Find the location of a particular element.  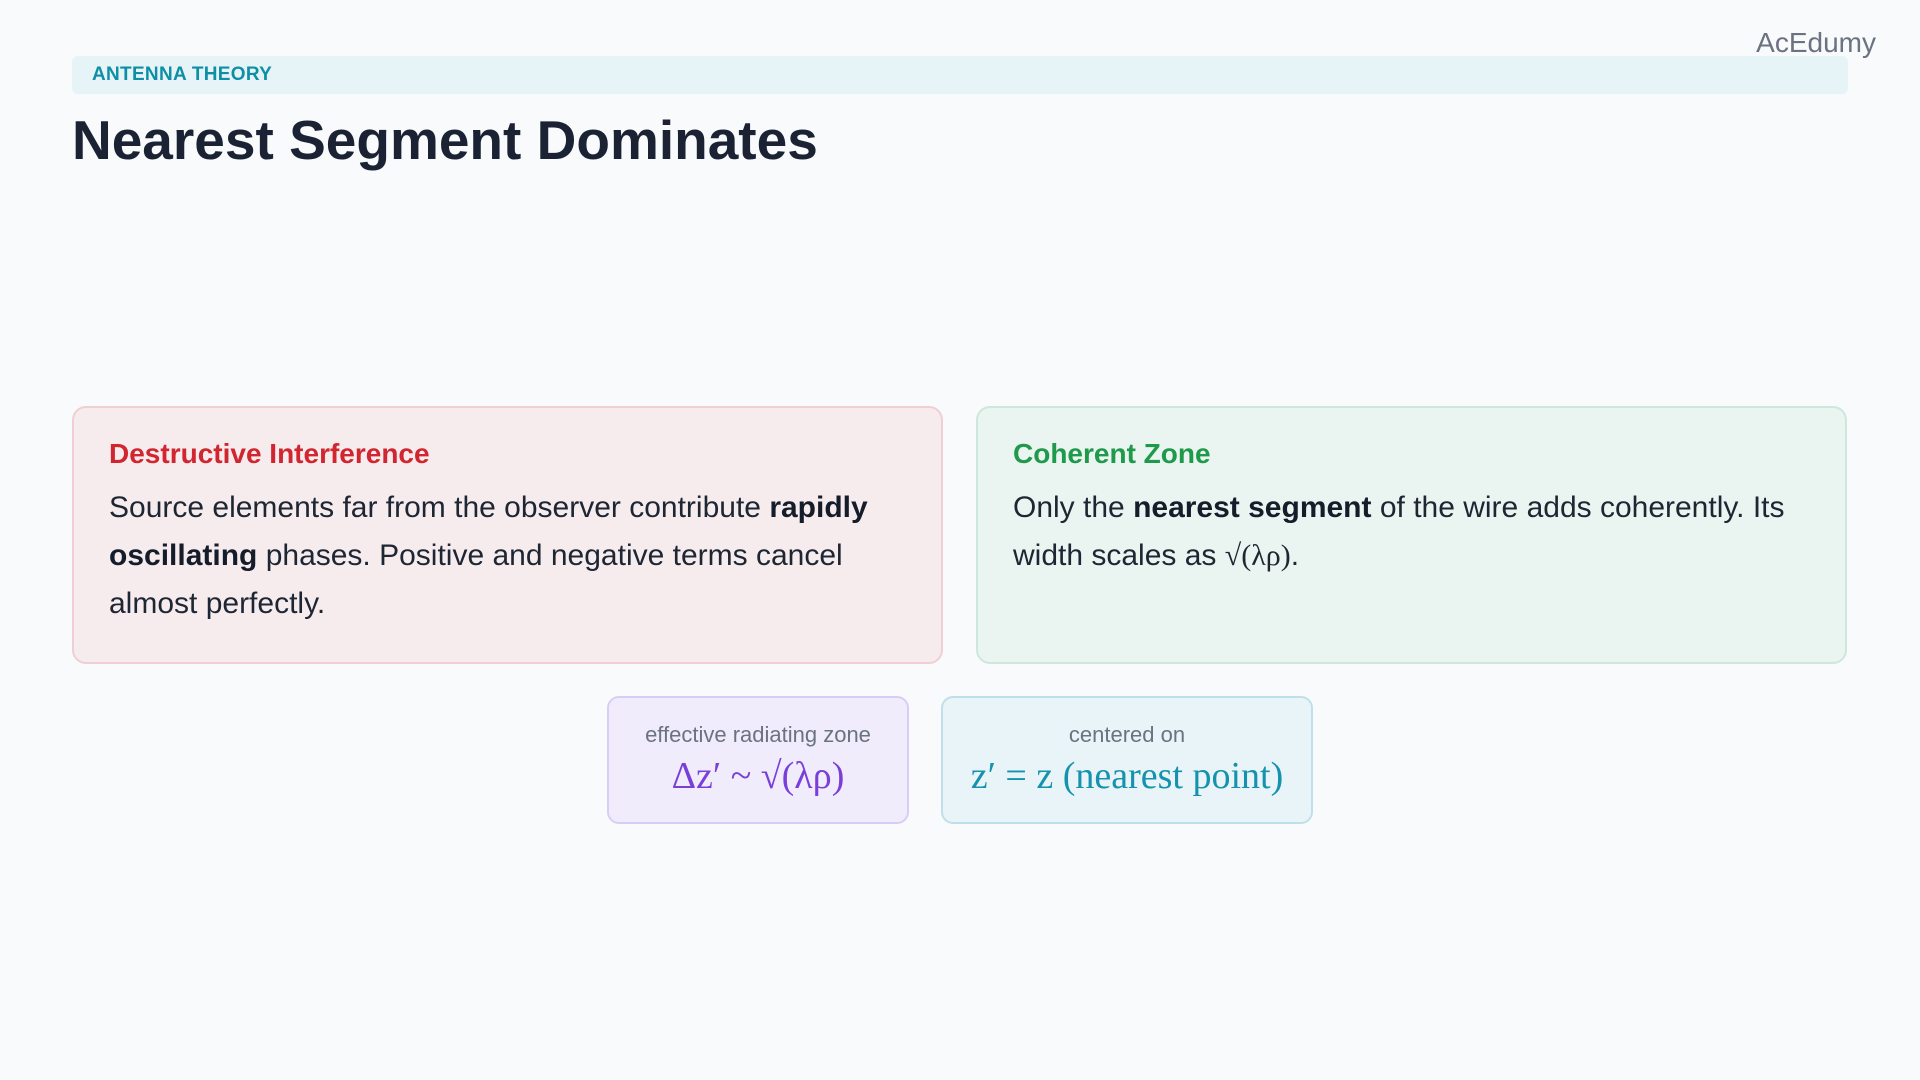

card-title: Coherent Zone is located at coordinates (1112, 453).